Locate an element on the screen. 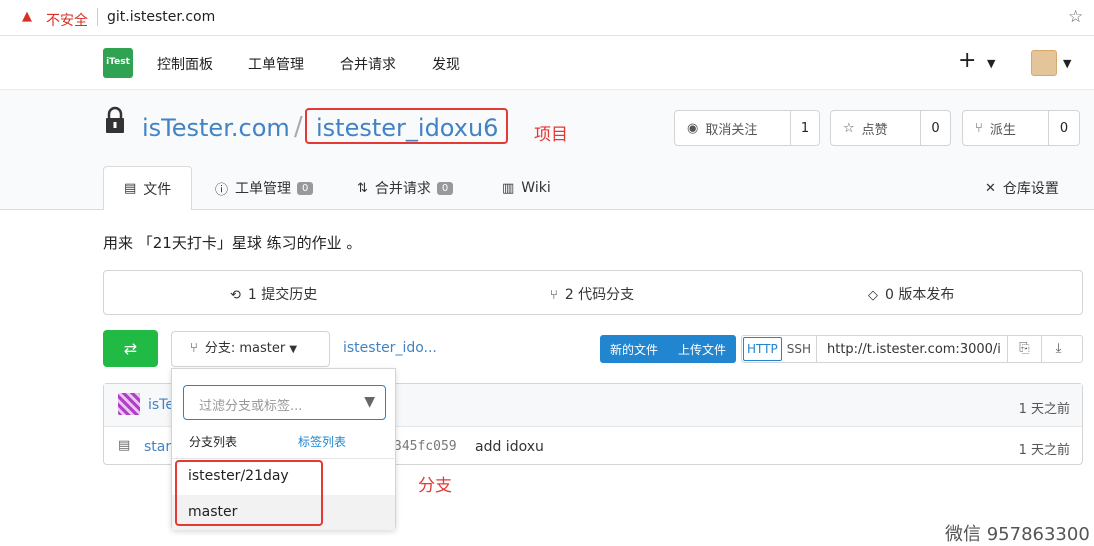 The height and width of the screenshot is (546, 1094). releases-stat: ◇ 0 版本发布 is located at coordinates (911, 294).